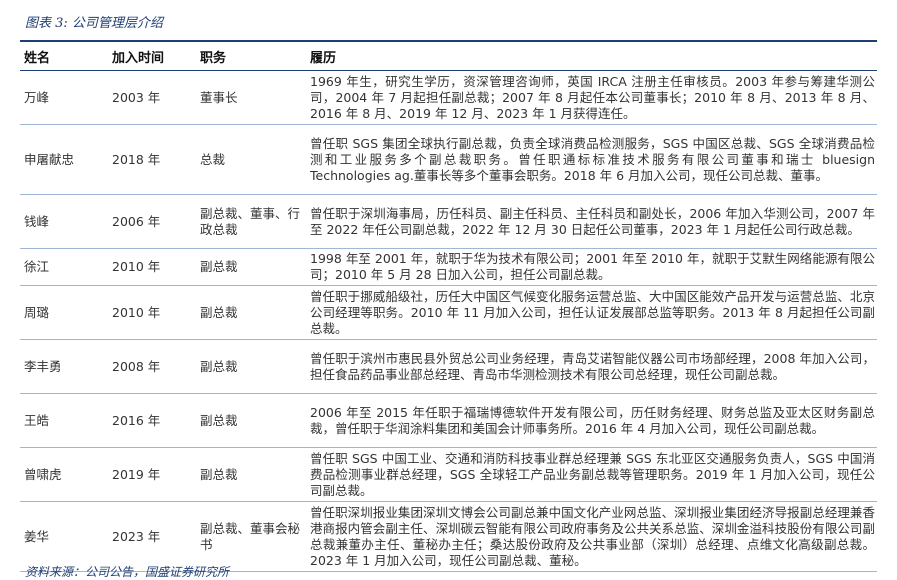 The image size is (897, 580). What do you see at coordinates (64, 221) in the screenshot?
I see `cell-name: 钱峰` at bounding box center [64, 221].